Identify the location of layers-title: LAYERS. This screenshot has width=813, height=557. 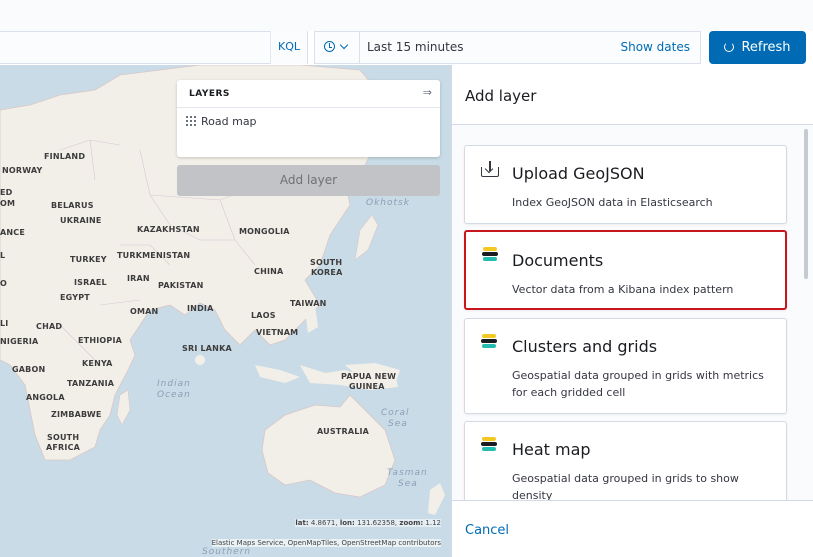
(209, 94).